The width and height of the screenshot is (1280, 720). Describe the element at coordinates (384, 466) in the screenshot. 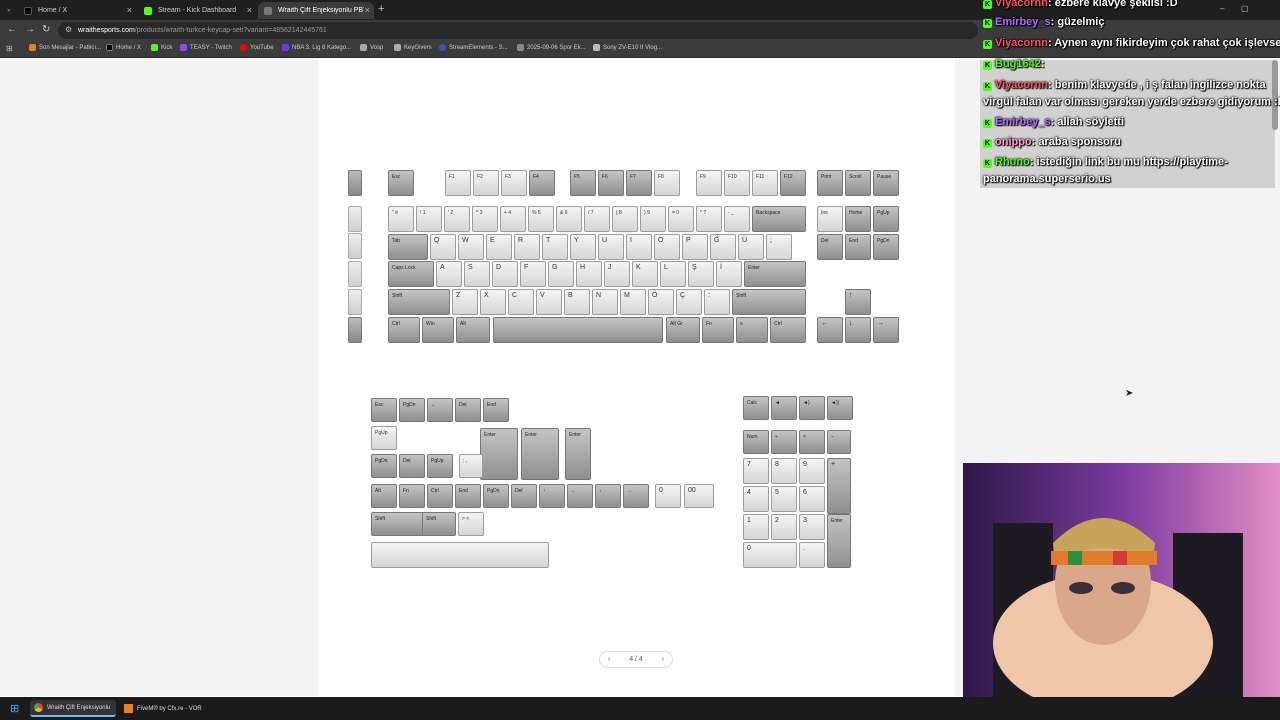

I see `keycap: PgDn` at that location.